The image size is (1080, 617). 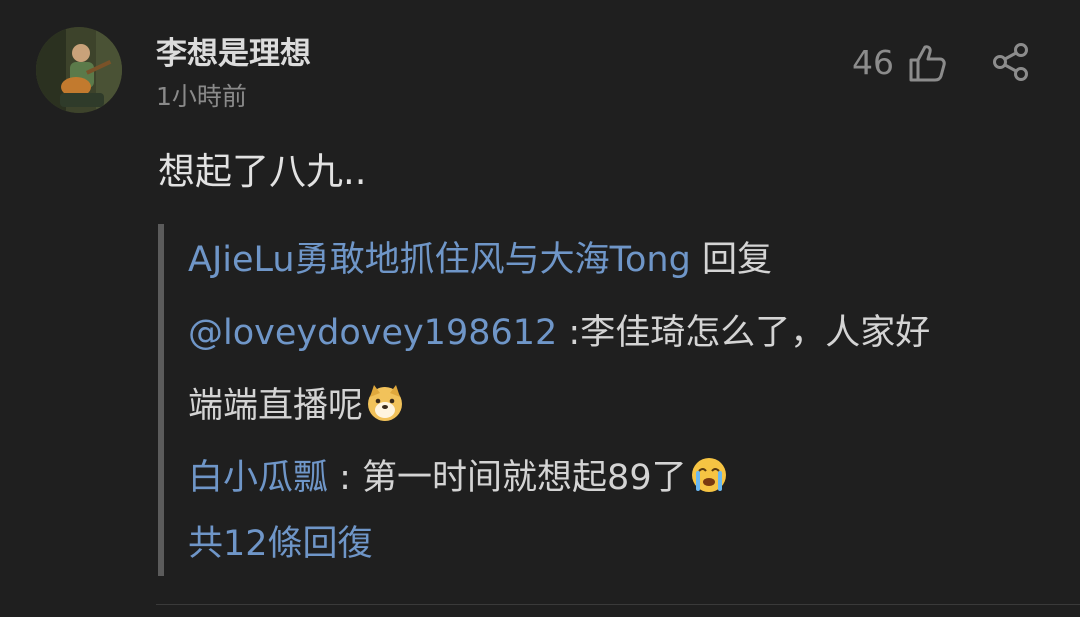 I want to click on reply-1-line-3: 端端直播呢, so click(x=296, y=406).